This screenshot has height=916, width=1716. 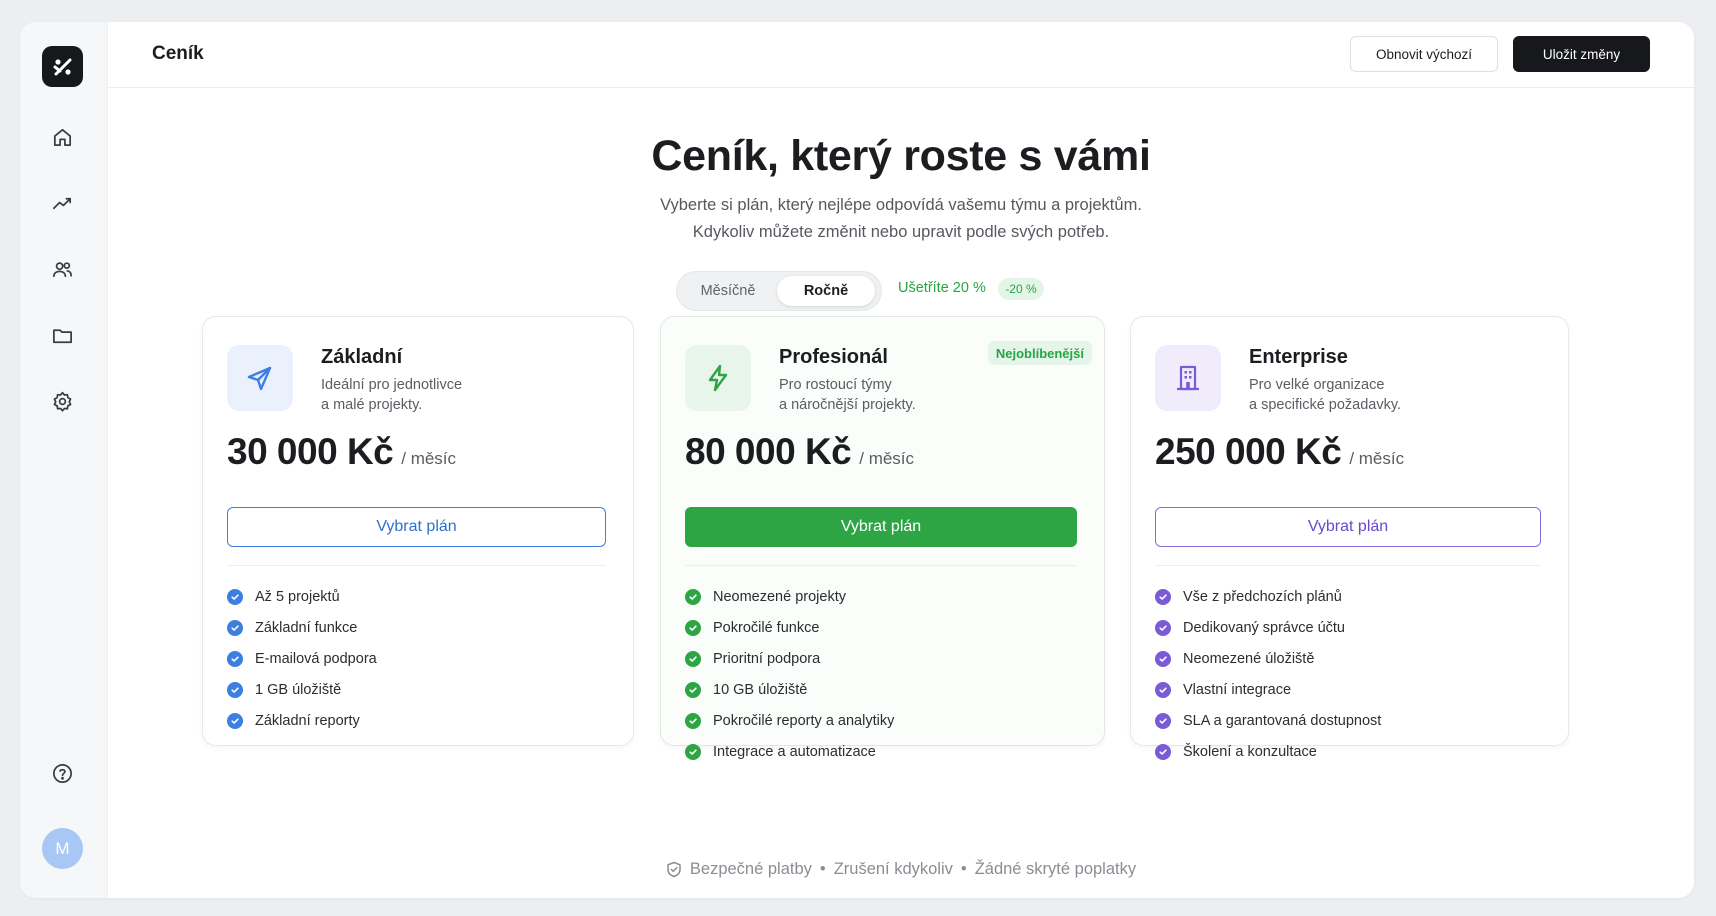 What do you see at coordinates (768, 451) in the screenshot?
I see `price-amount: 80 000 Kč` at bounding box center [768, 451].